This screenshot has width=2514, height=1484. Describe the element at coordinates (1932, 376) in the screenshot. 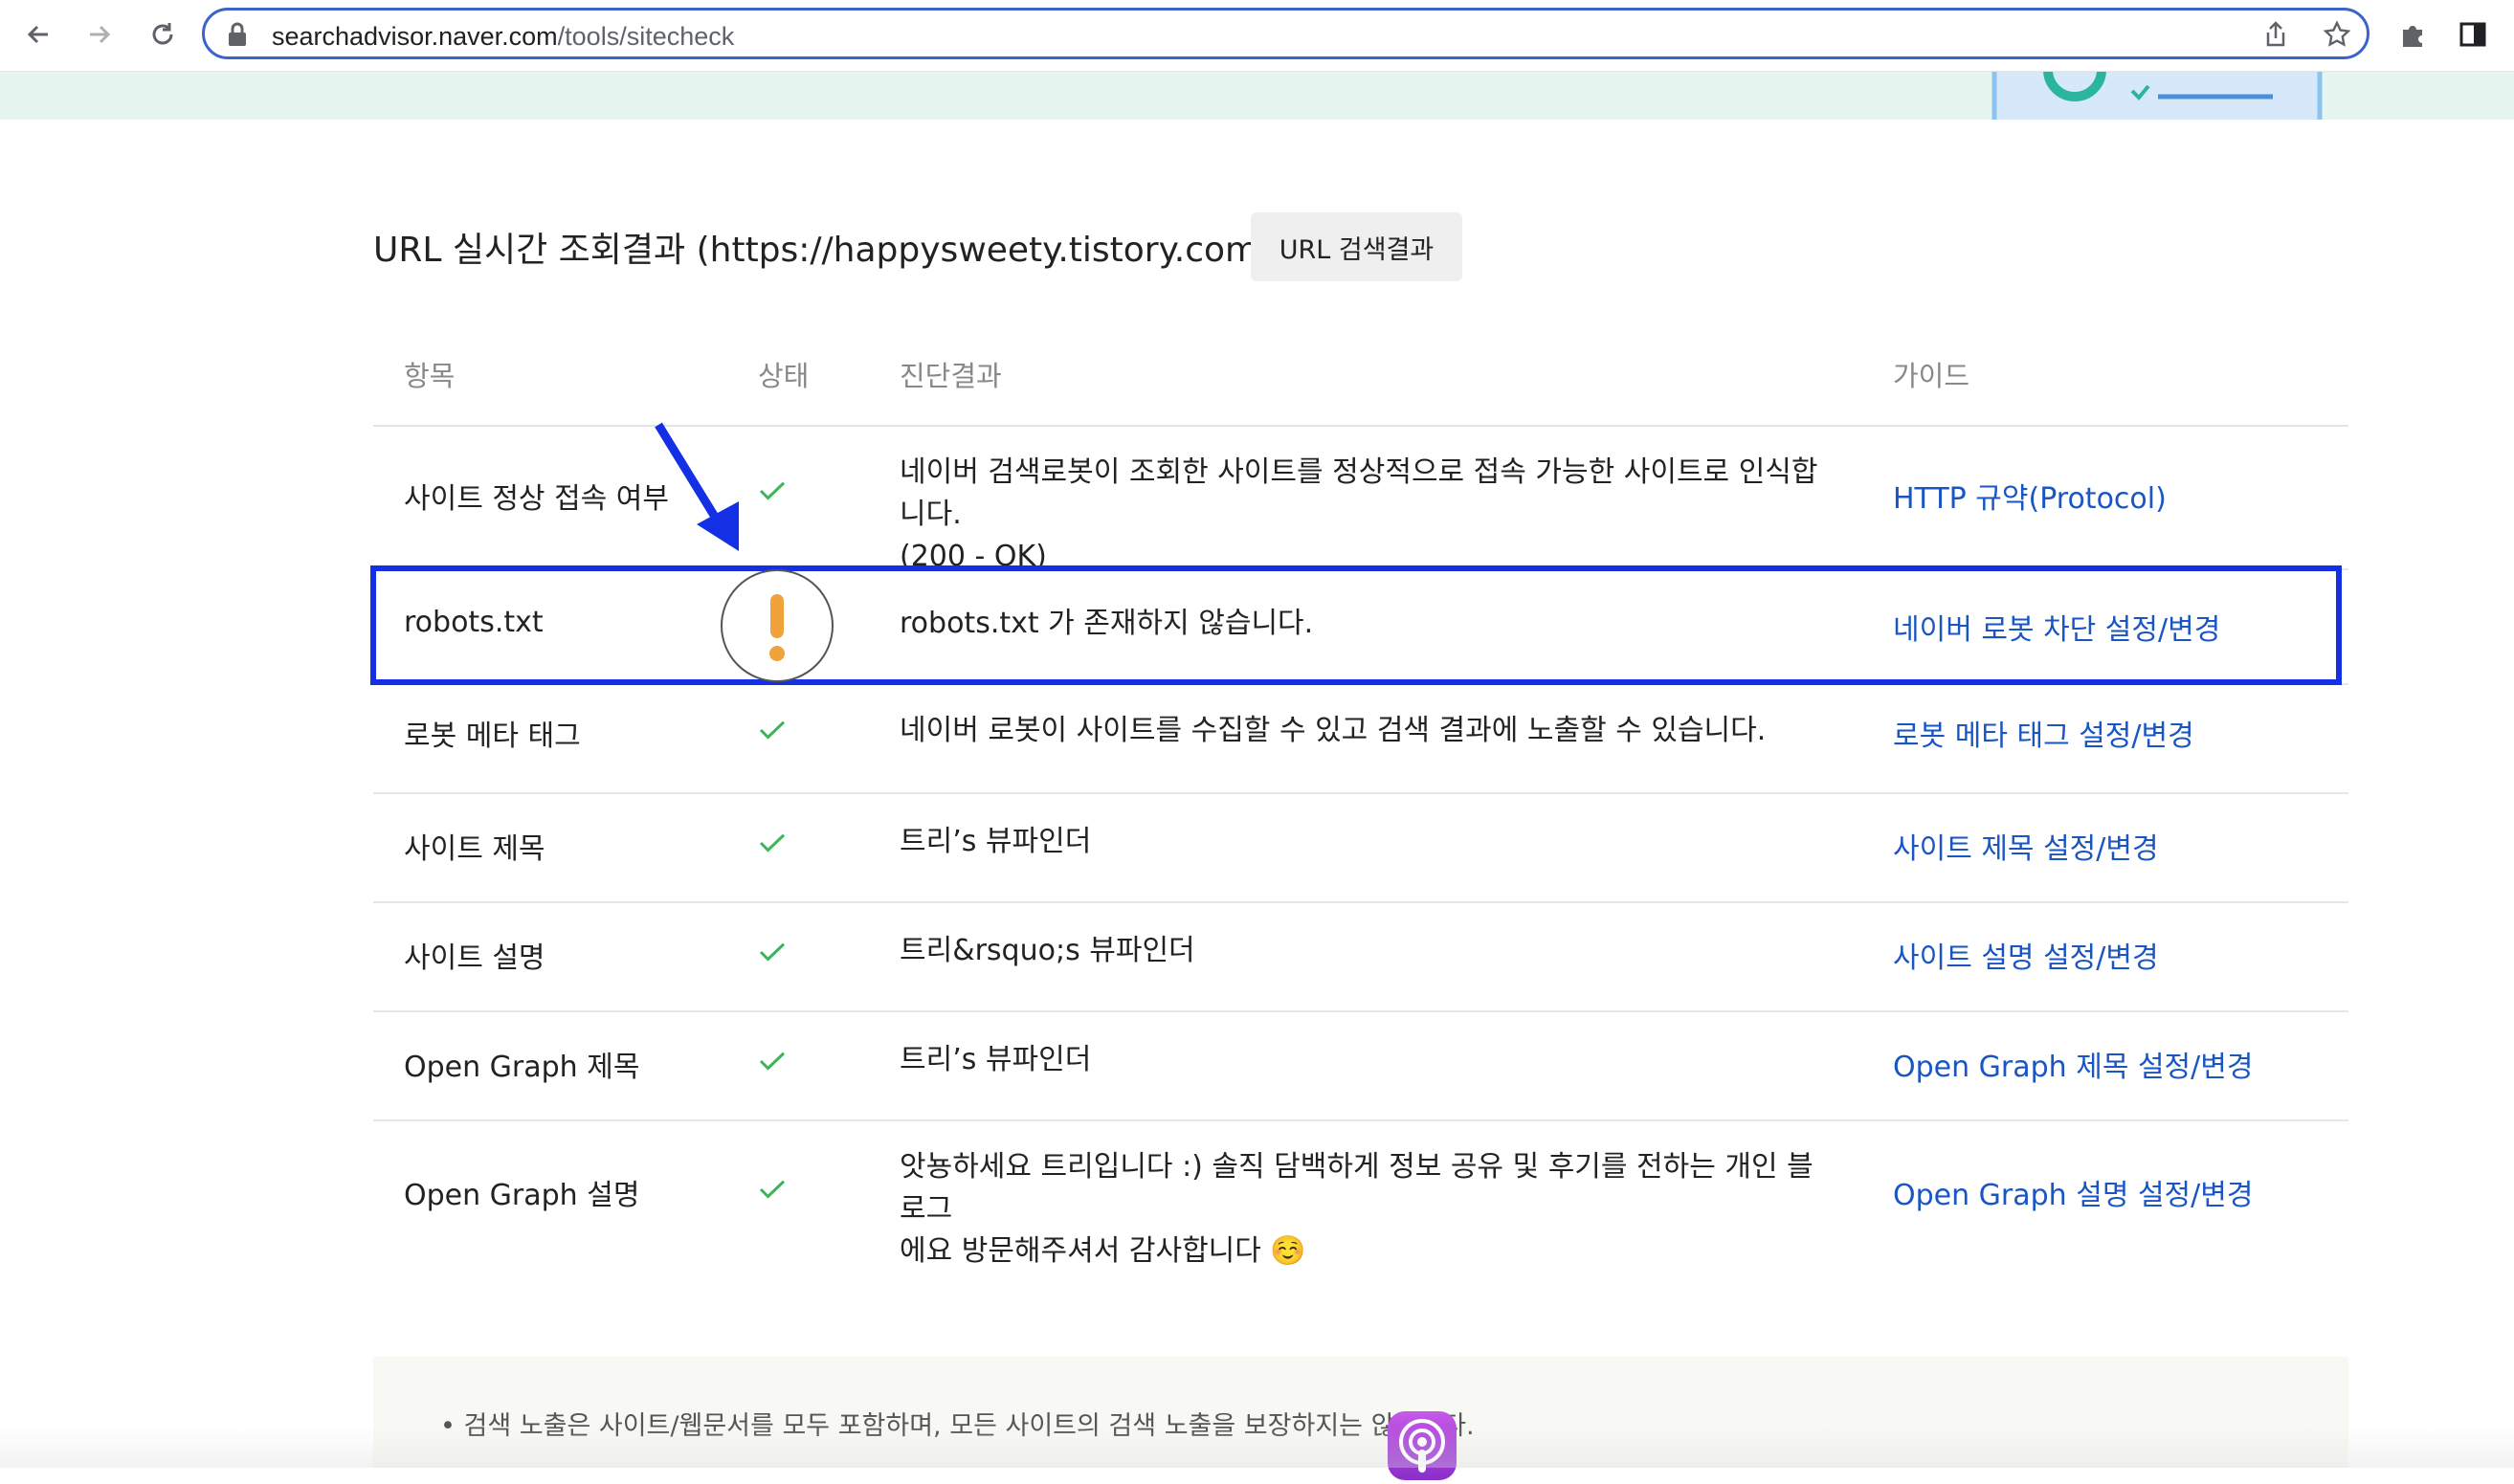

I see `header-guide: 가이드` at that location.